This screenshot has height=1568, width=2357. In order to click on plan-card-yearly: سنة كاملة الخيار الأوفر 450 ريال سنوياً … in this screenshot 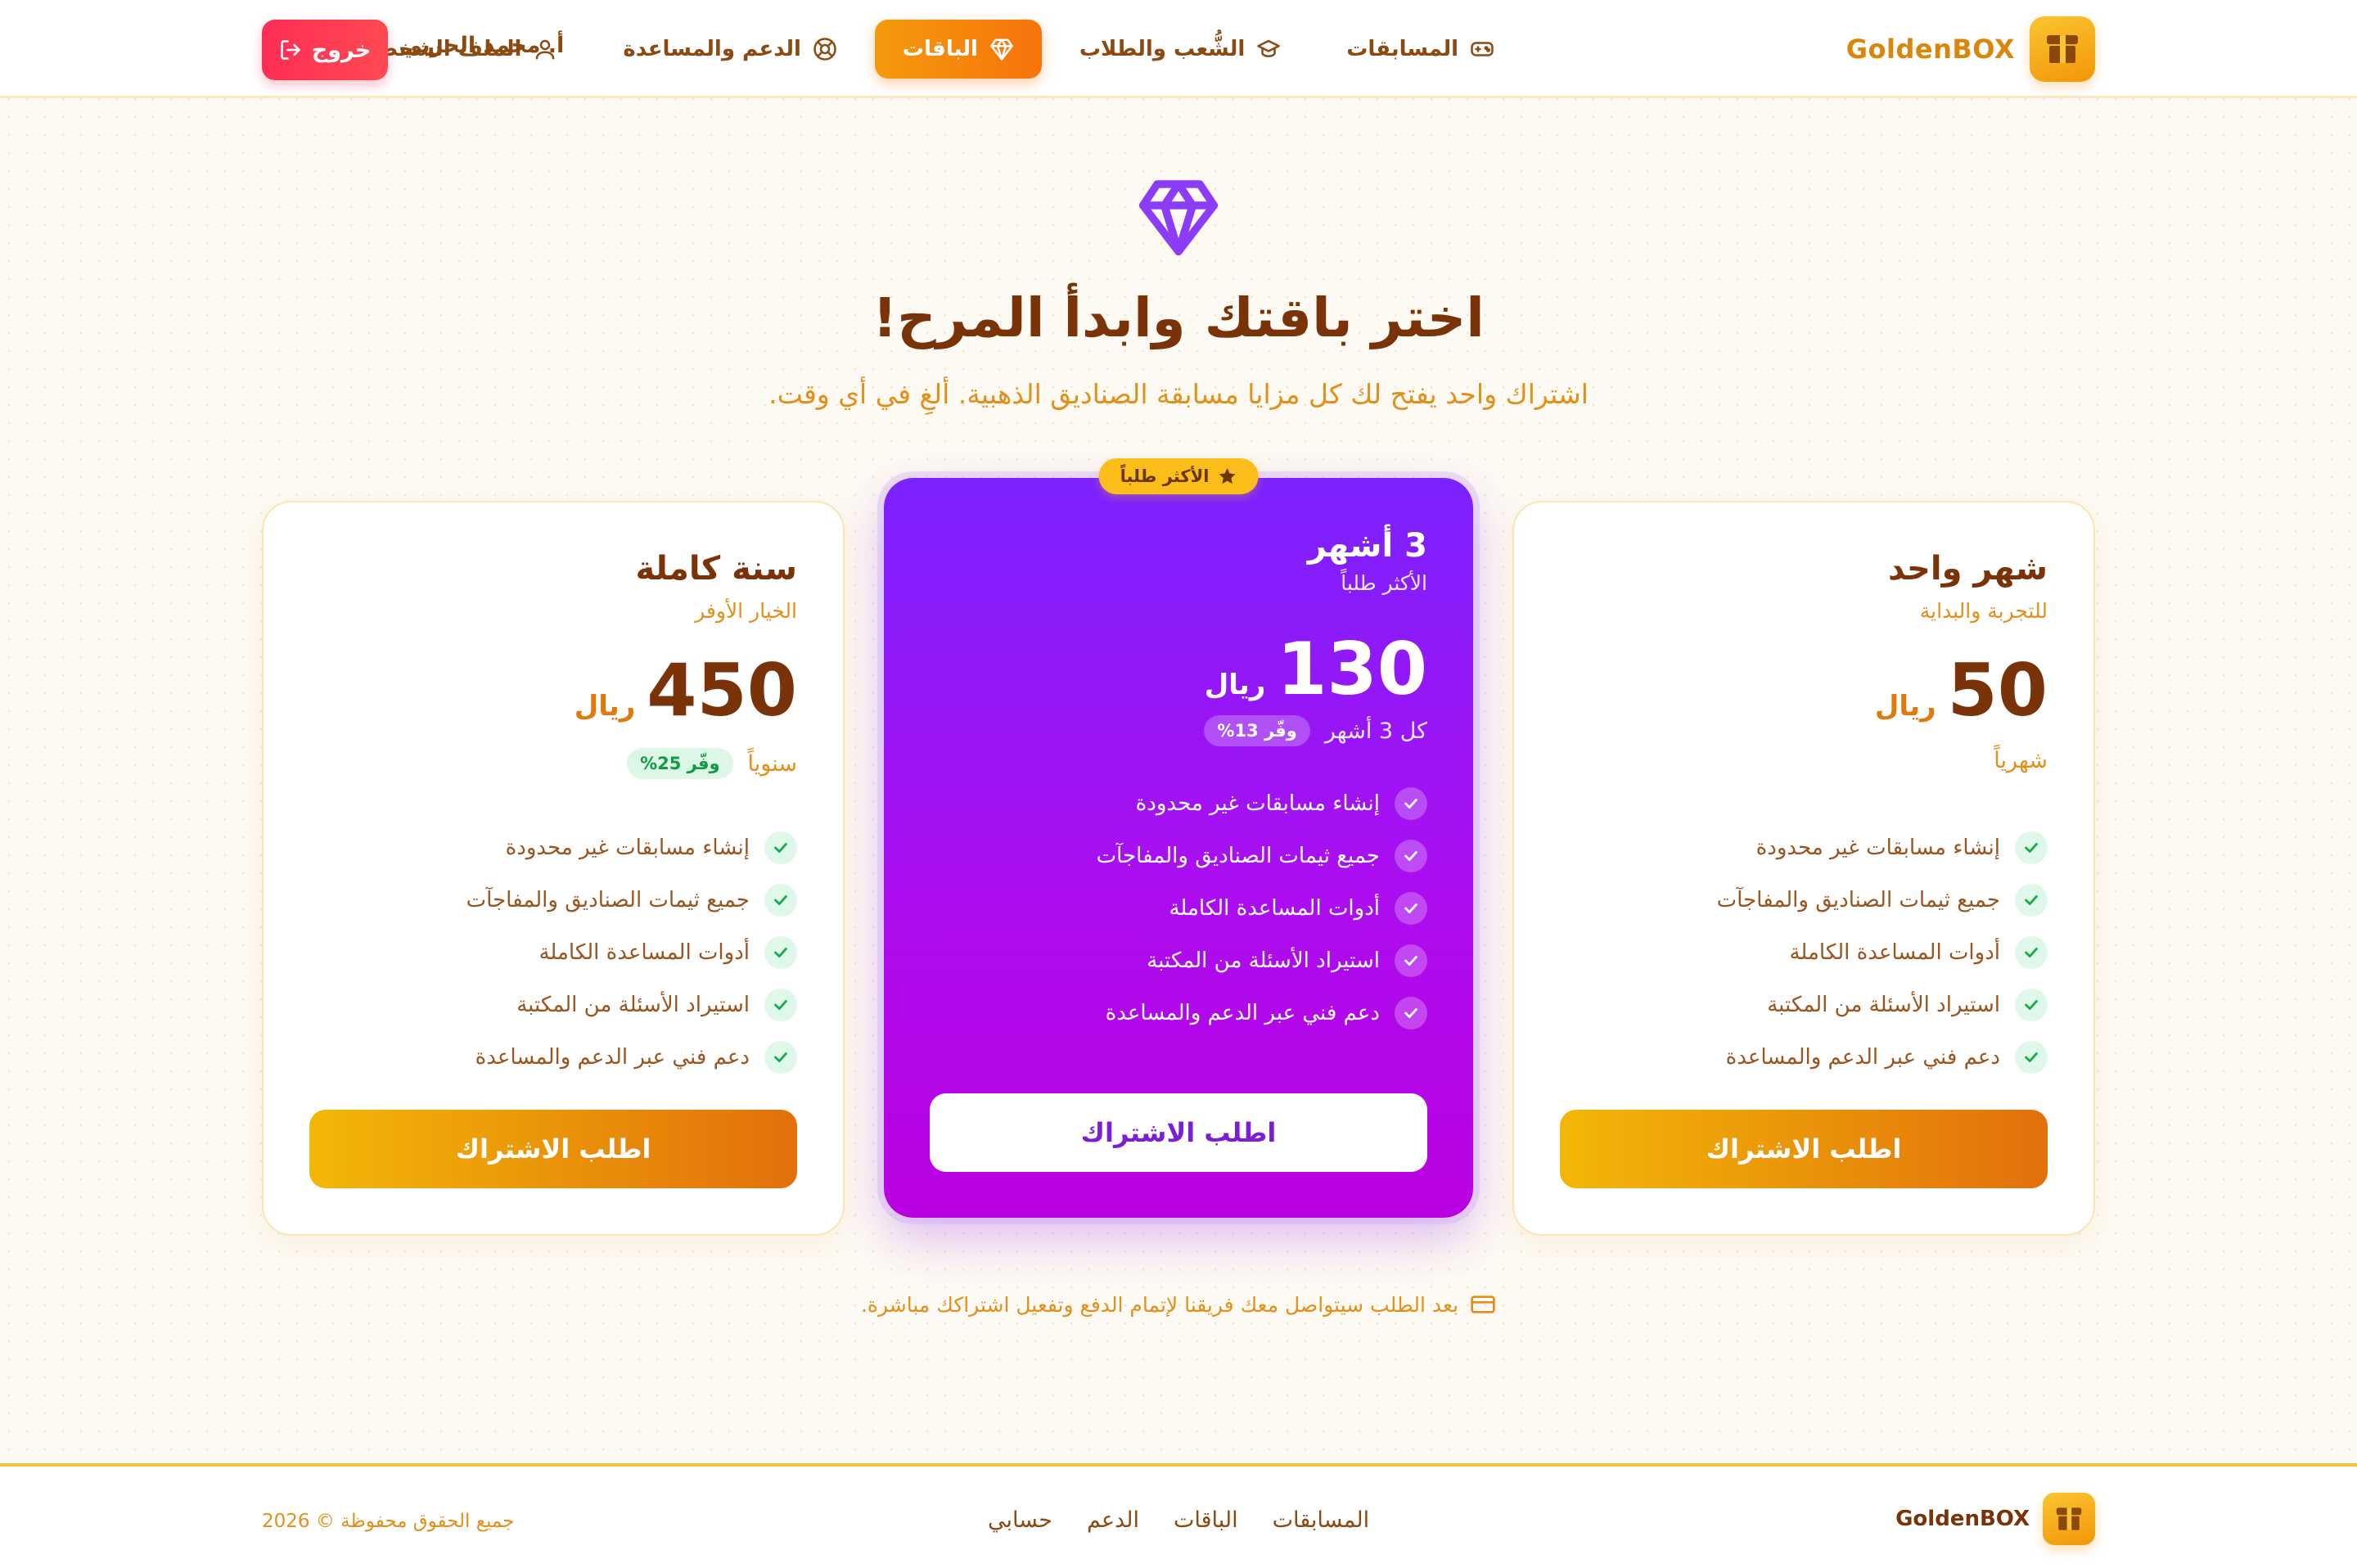, I will do `click(553, 868)`.